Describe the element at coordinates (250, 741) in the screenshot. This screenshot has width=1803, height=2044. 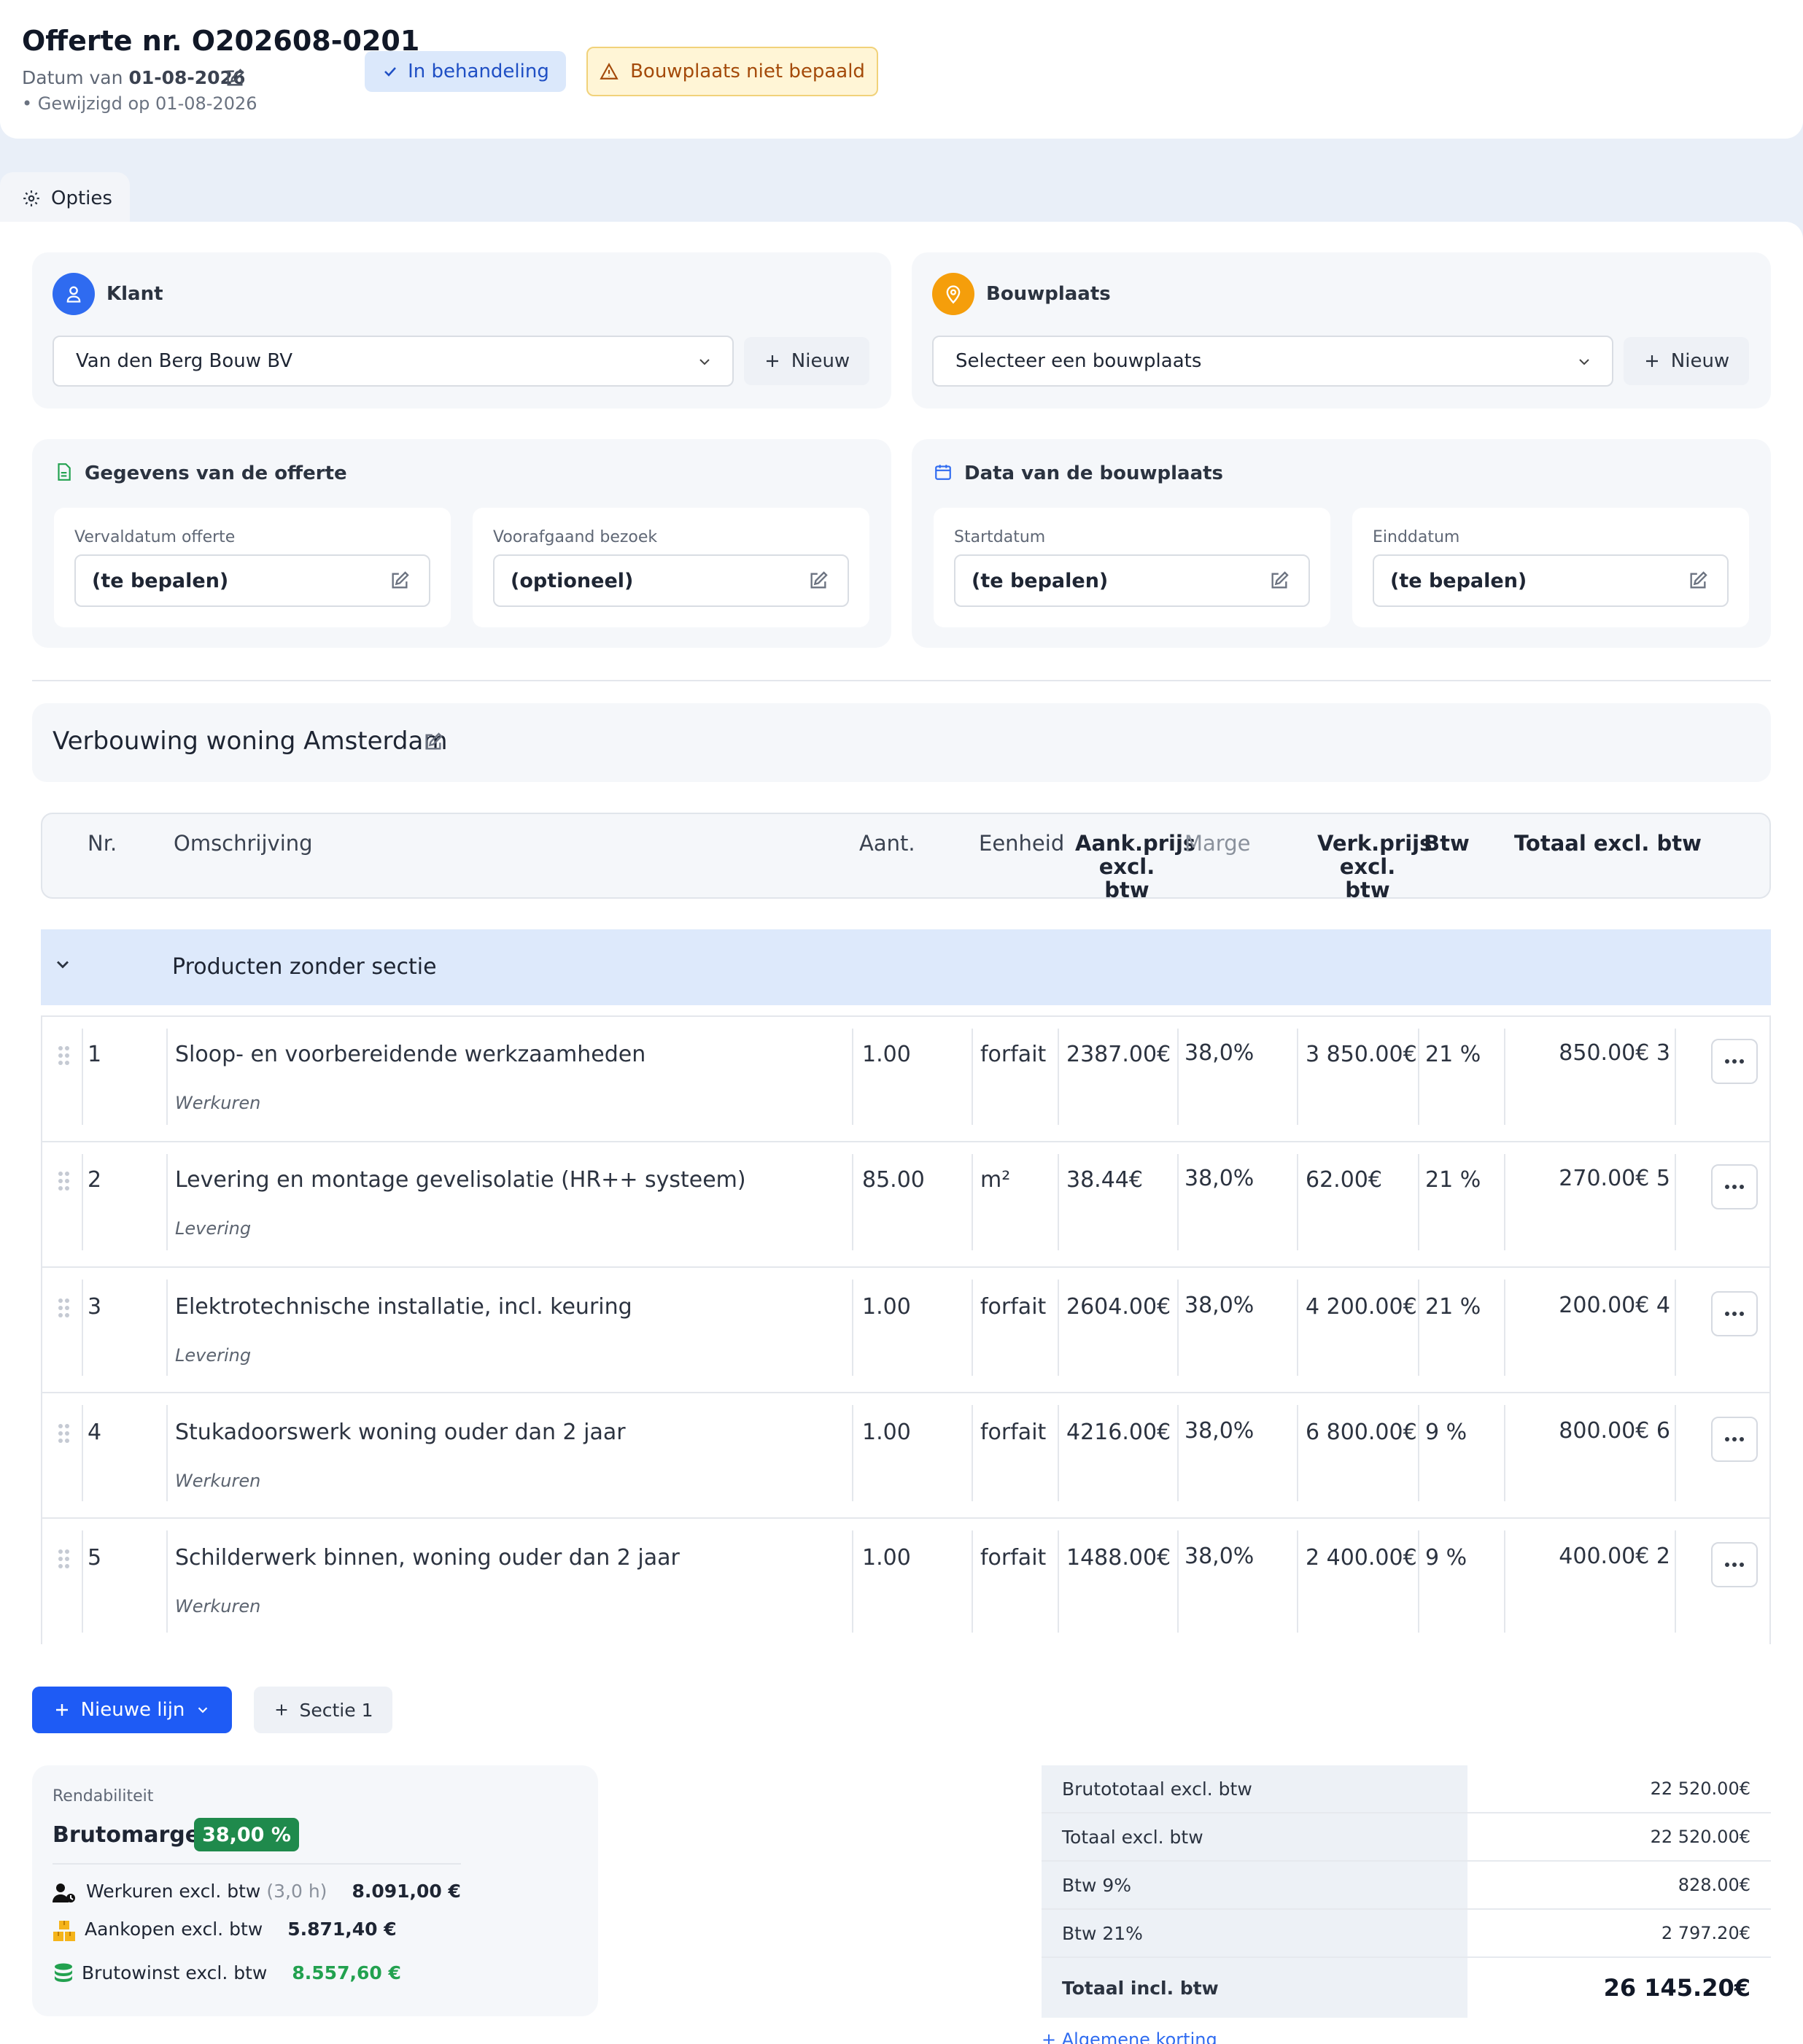
I see `project-title: Verbouwing woning Amsterdam` at that location.